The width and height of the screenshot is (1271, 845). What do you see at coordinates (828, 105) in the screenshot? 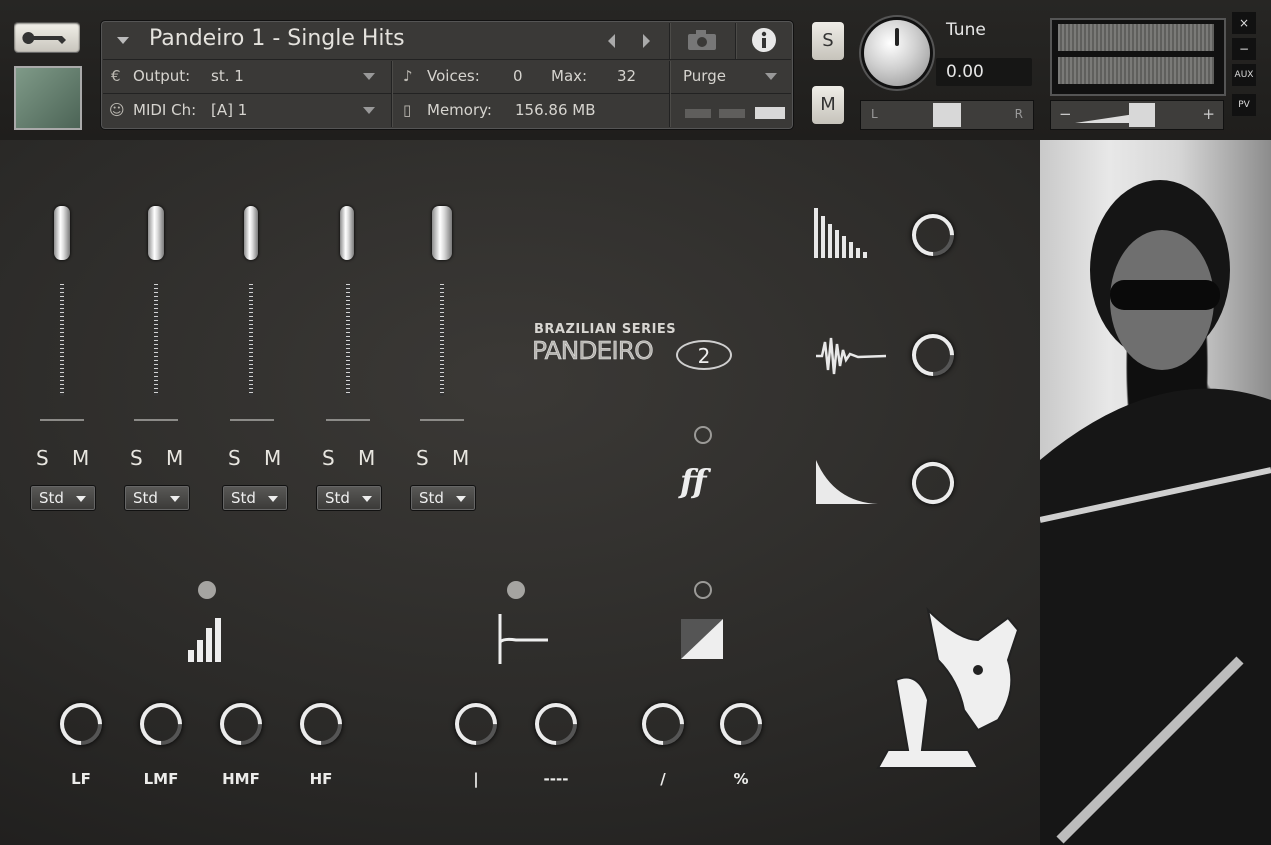
I see `mute-button: M` at bounding box center [828, 105].